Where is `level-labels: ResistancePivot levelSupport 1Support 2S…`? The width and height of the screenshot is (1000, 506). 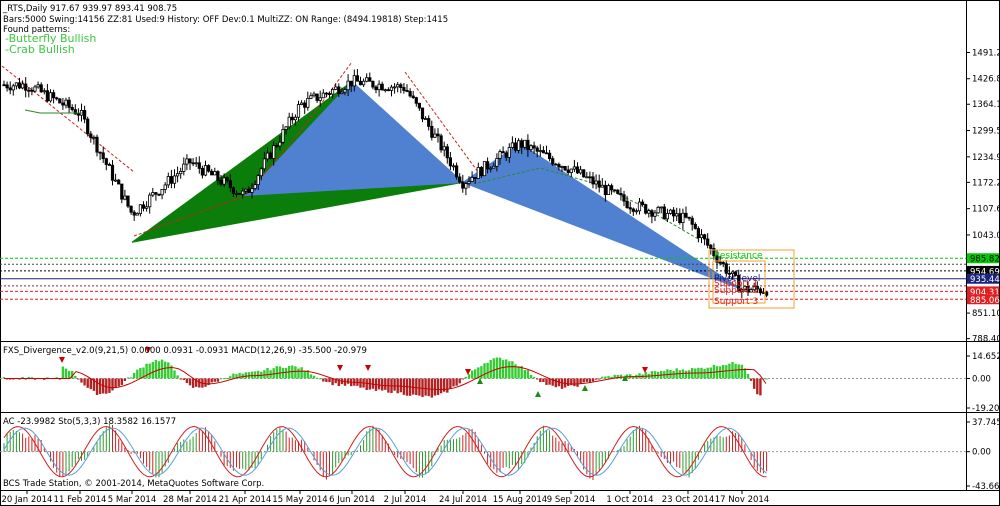
level-labels: ResistancePivot levelSupport 1Support 2S… is located at coordinates (738, 279).